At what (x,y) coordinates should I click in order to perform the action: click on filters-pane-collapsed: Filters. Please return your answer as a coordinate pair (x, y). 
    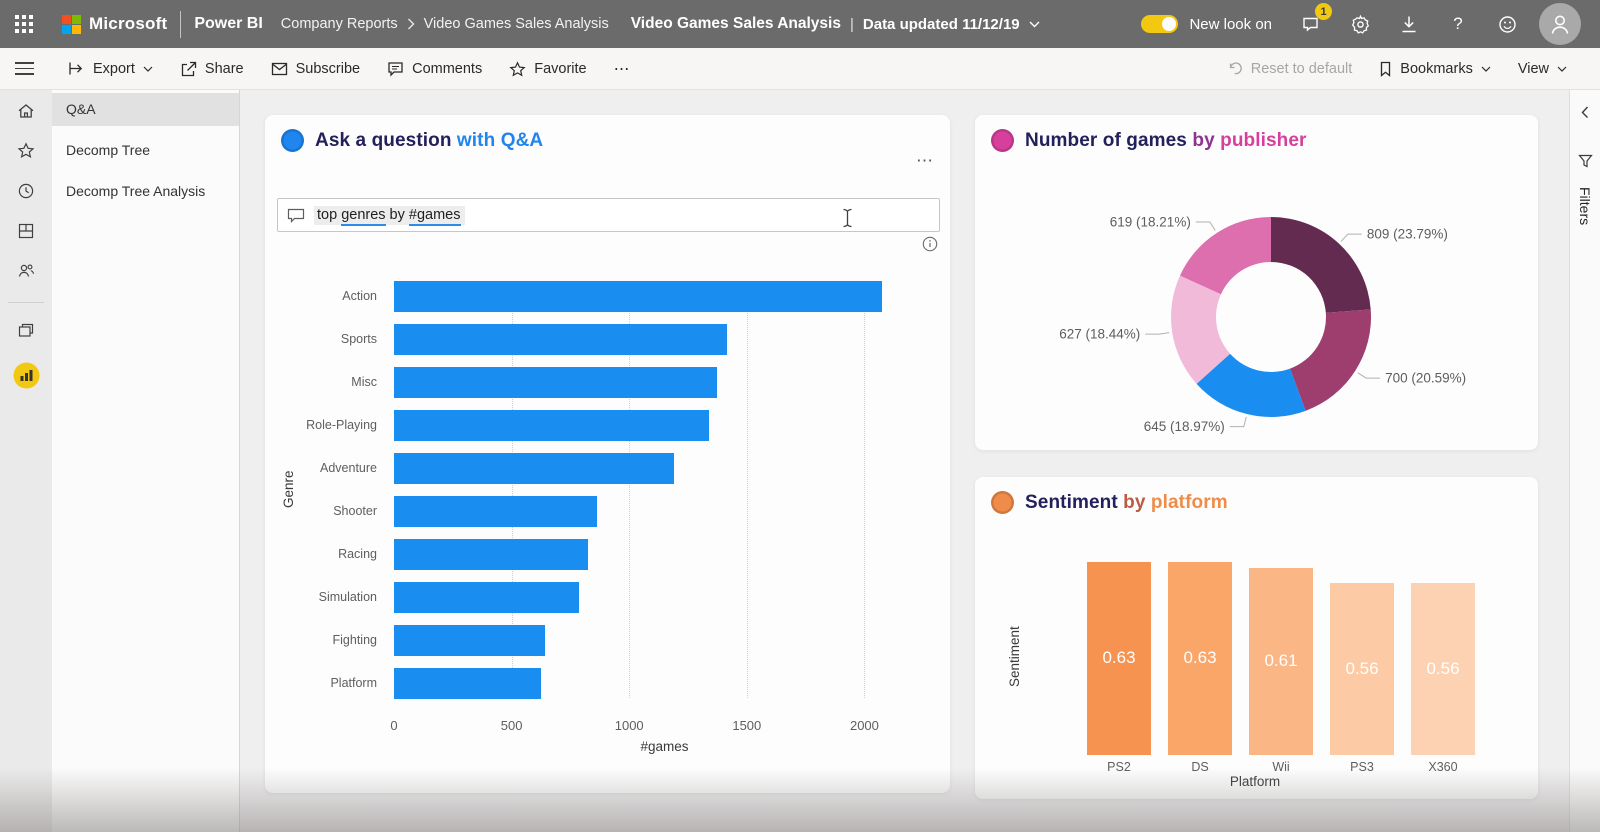
    Looking at the image, I should click on (1584, 461).